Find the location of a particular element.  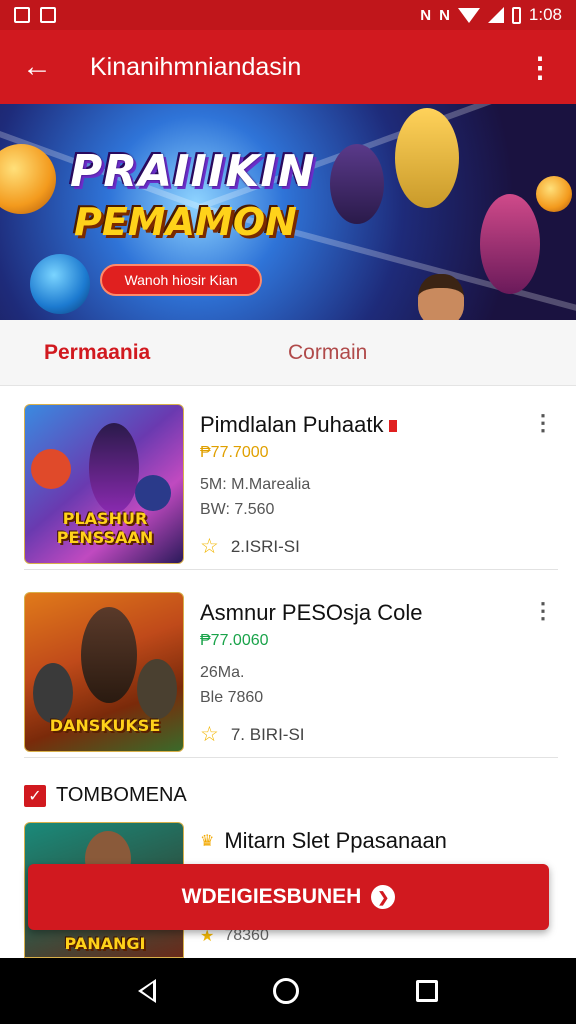

battery-icon is located at coordinates (516, 15).